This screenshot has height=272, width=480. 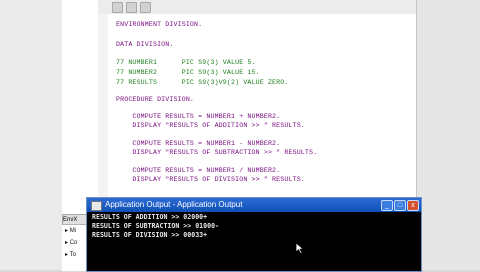 What do you see at coordinates (73, 231) in the screenshot?
I see `tree-item-label: Mi` at bounding box center [73, 231].